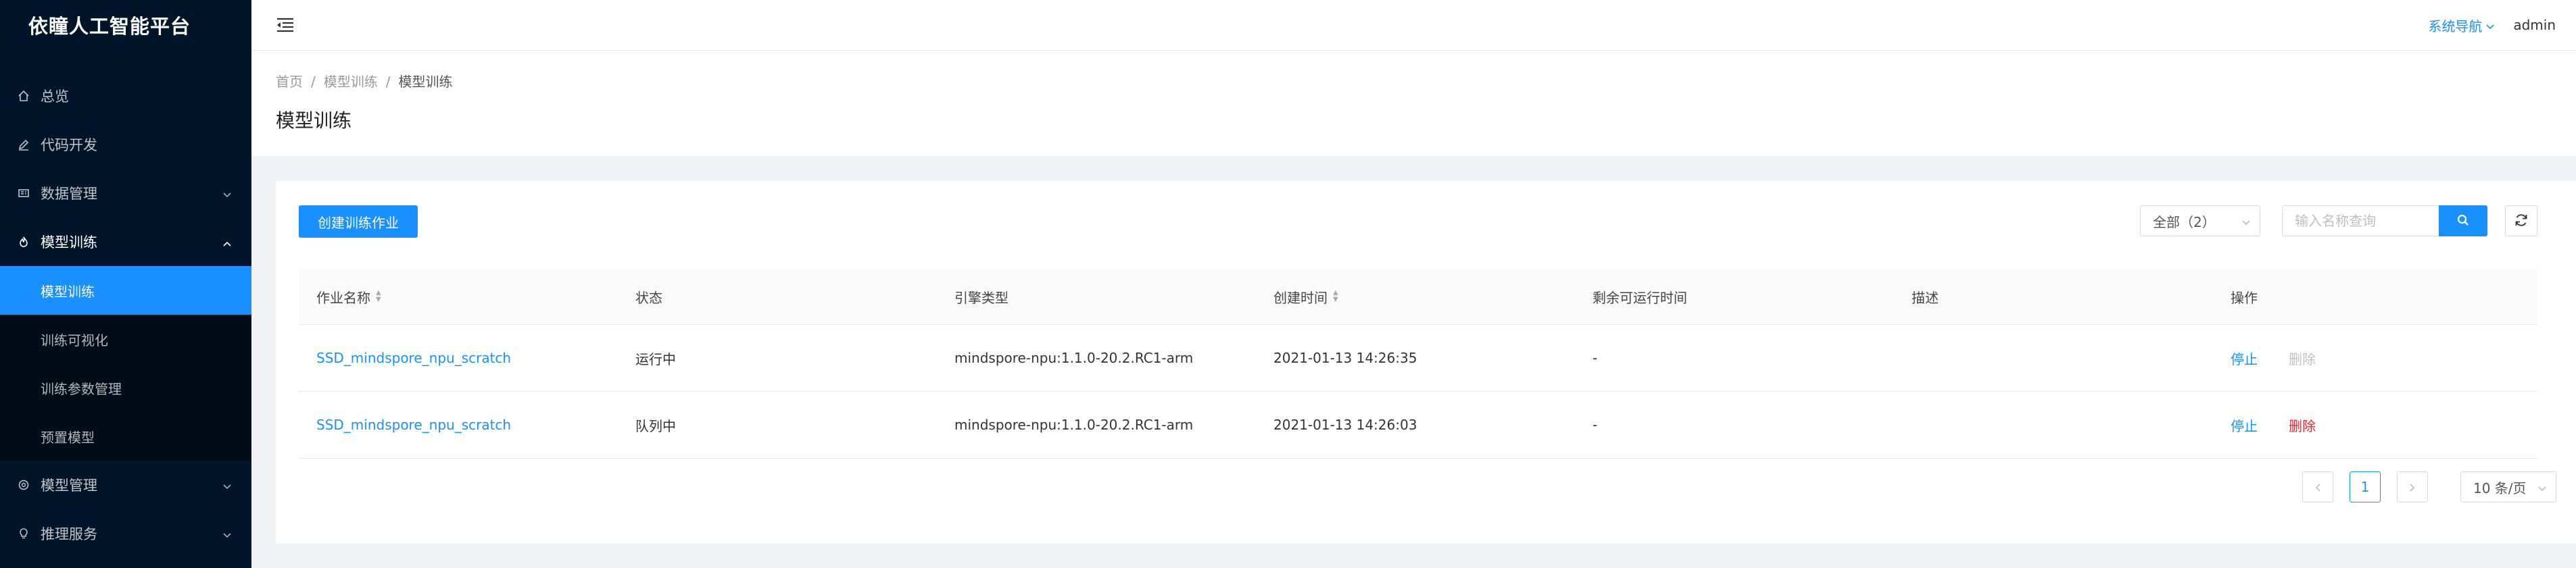  I want to click on column-header-label: 创建时间, so click(1300, 298).